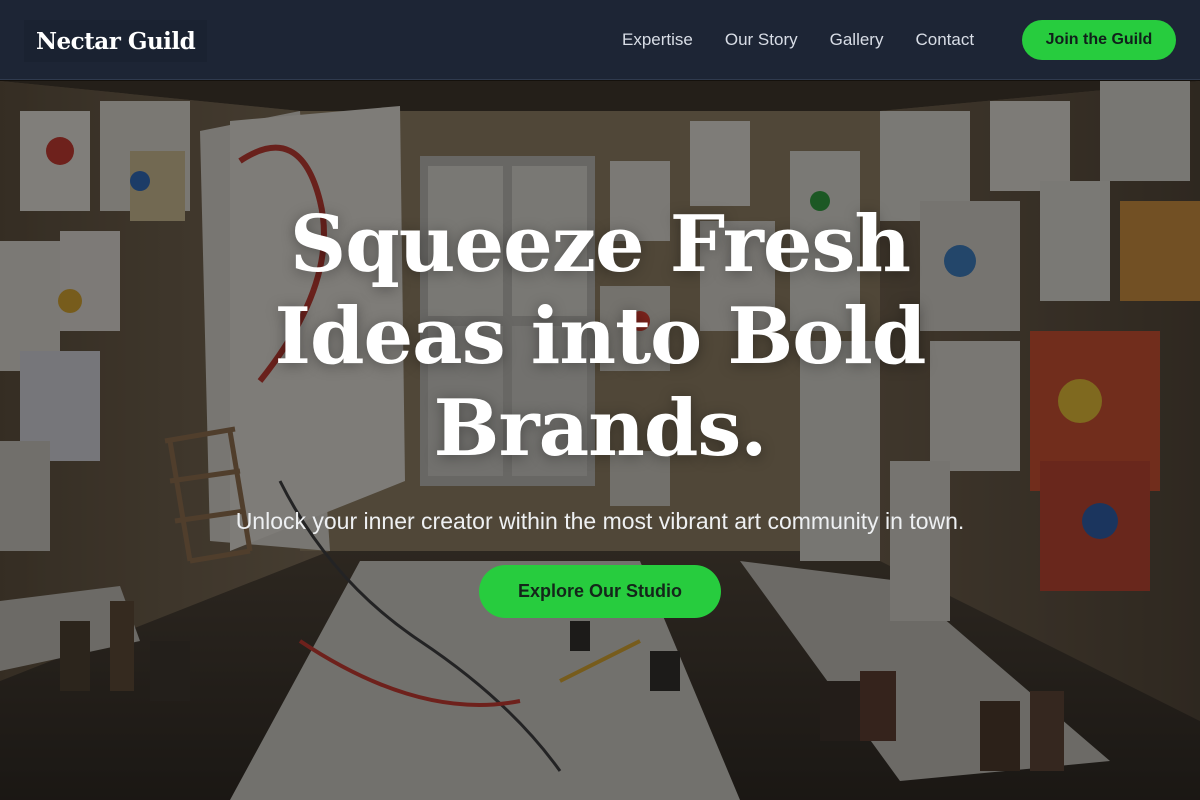 The height and width of the screenshot is (800, 1200). Describe the element at coordinates (600, 428) in the screenshot. I see `hero-headline-line-3: Brands.` at that location.